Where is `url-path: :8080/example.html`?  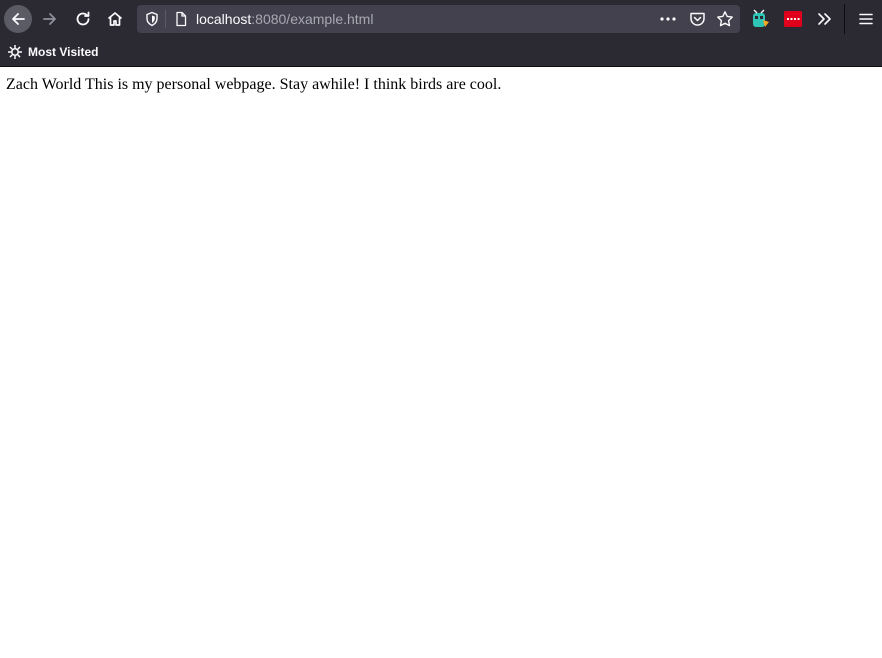
url-path: :8080/example.html is located at coordinates (312, 19).